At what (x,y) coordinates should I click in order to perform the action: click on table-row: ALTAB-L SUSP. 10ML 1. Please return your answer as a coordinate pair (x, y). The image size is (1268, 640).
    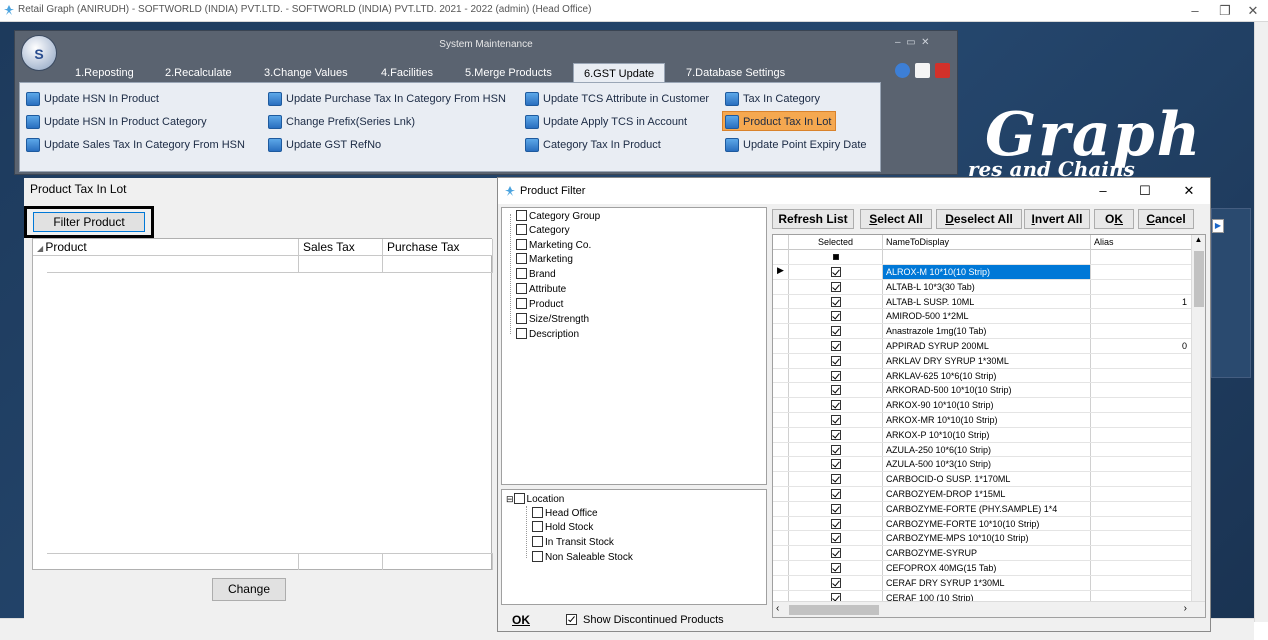
    Looking at the image, I should click on (983, 302).